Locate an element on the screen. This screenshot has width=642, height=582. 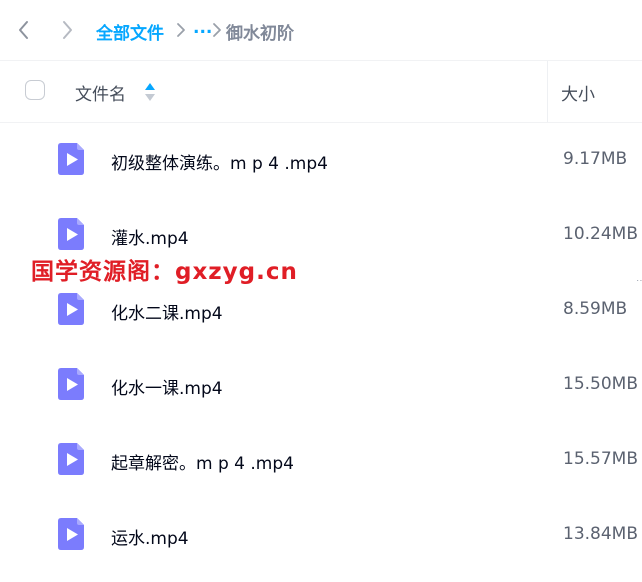
file-name: 化水二课.mp4 is located at coordinates (167, 311).